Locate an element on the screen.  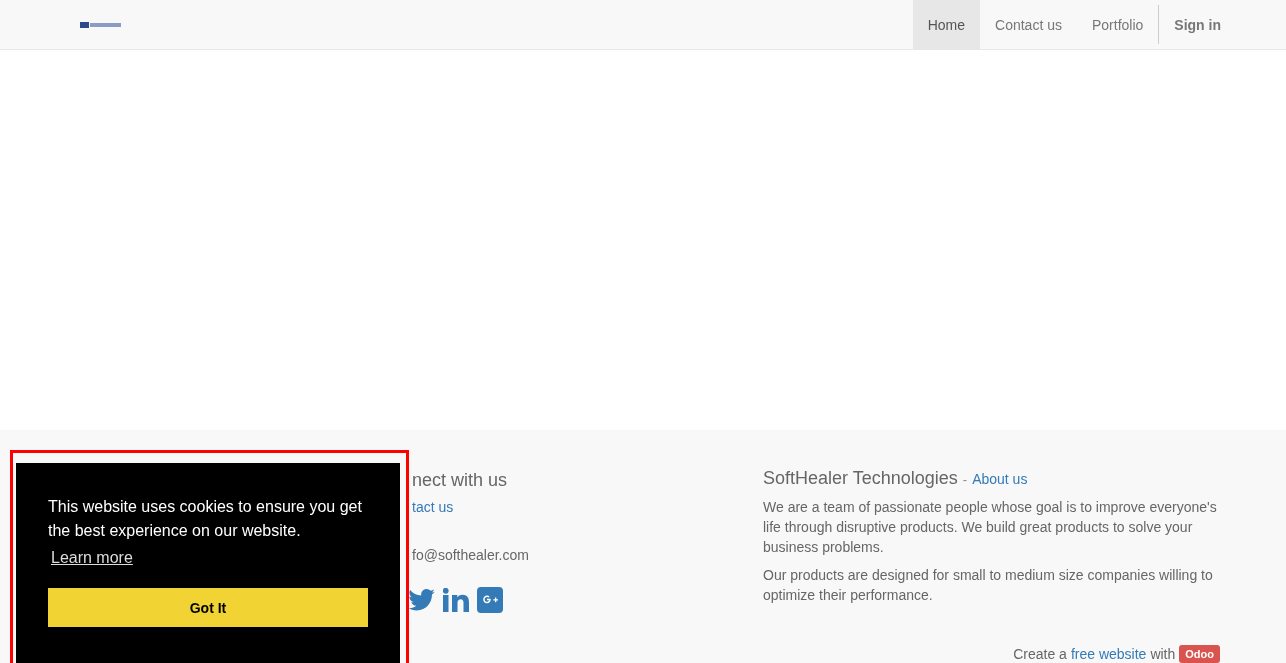
company-title: SoftHealer Technologies is located at coordinates (860, 478).